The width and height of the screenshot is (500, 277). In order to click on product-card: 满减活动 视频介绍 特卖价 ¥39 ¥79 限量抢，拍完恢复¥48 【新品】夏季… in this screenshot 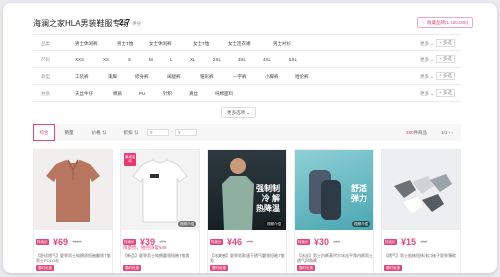, I will do `click(160, 211)`.